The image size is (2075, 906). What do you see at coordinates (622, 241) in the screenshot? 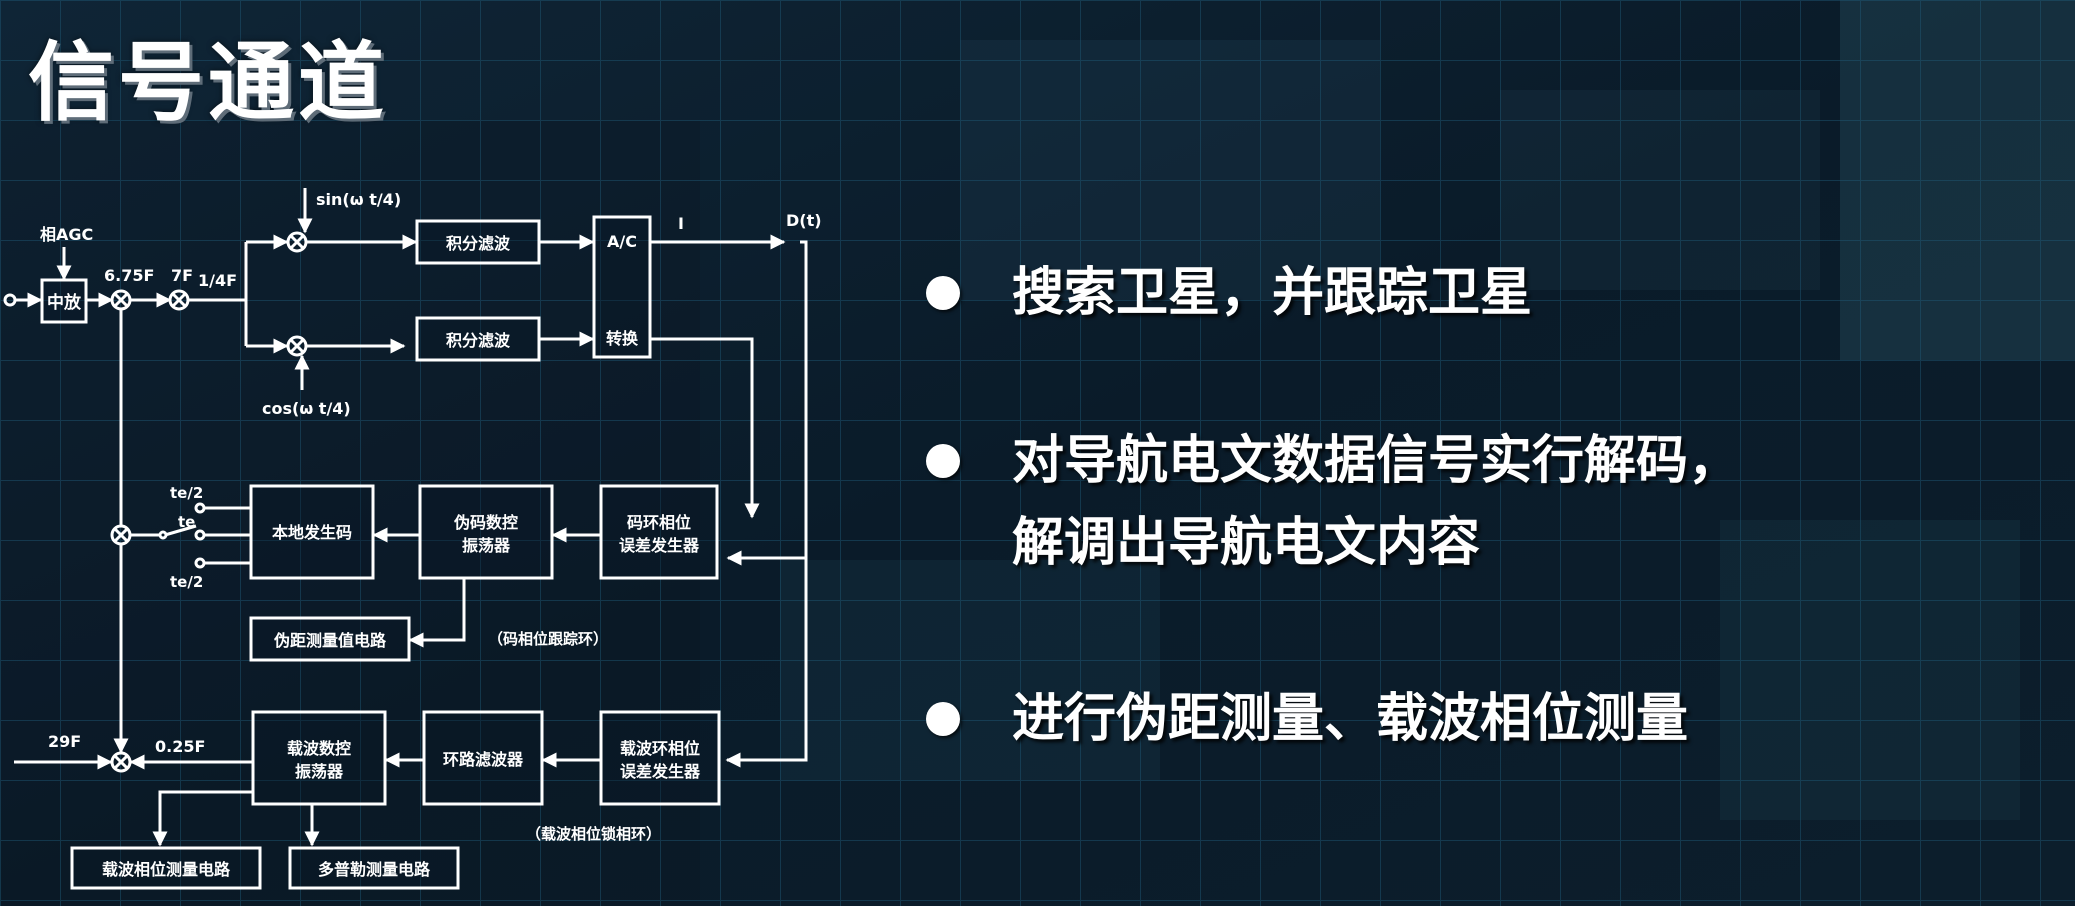
I see `ad-converter-top-label: A/C` at bounding box center [622, 241].